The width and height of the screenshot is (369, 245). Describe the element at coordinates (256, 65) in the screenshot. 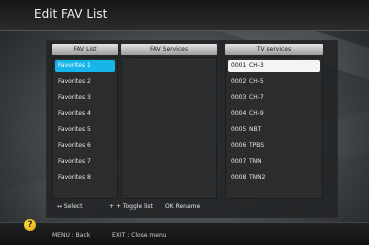

I see `channel-name: CH-3` at that location.